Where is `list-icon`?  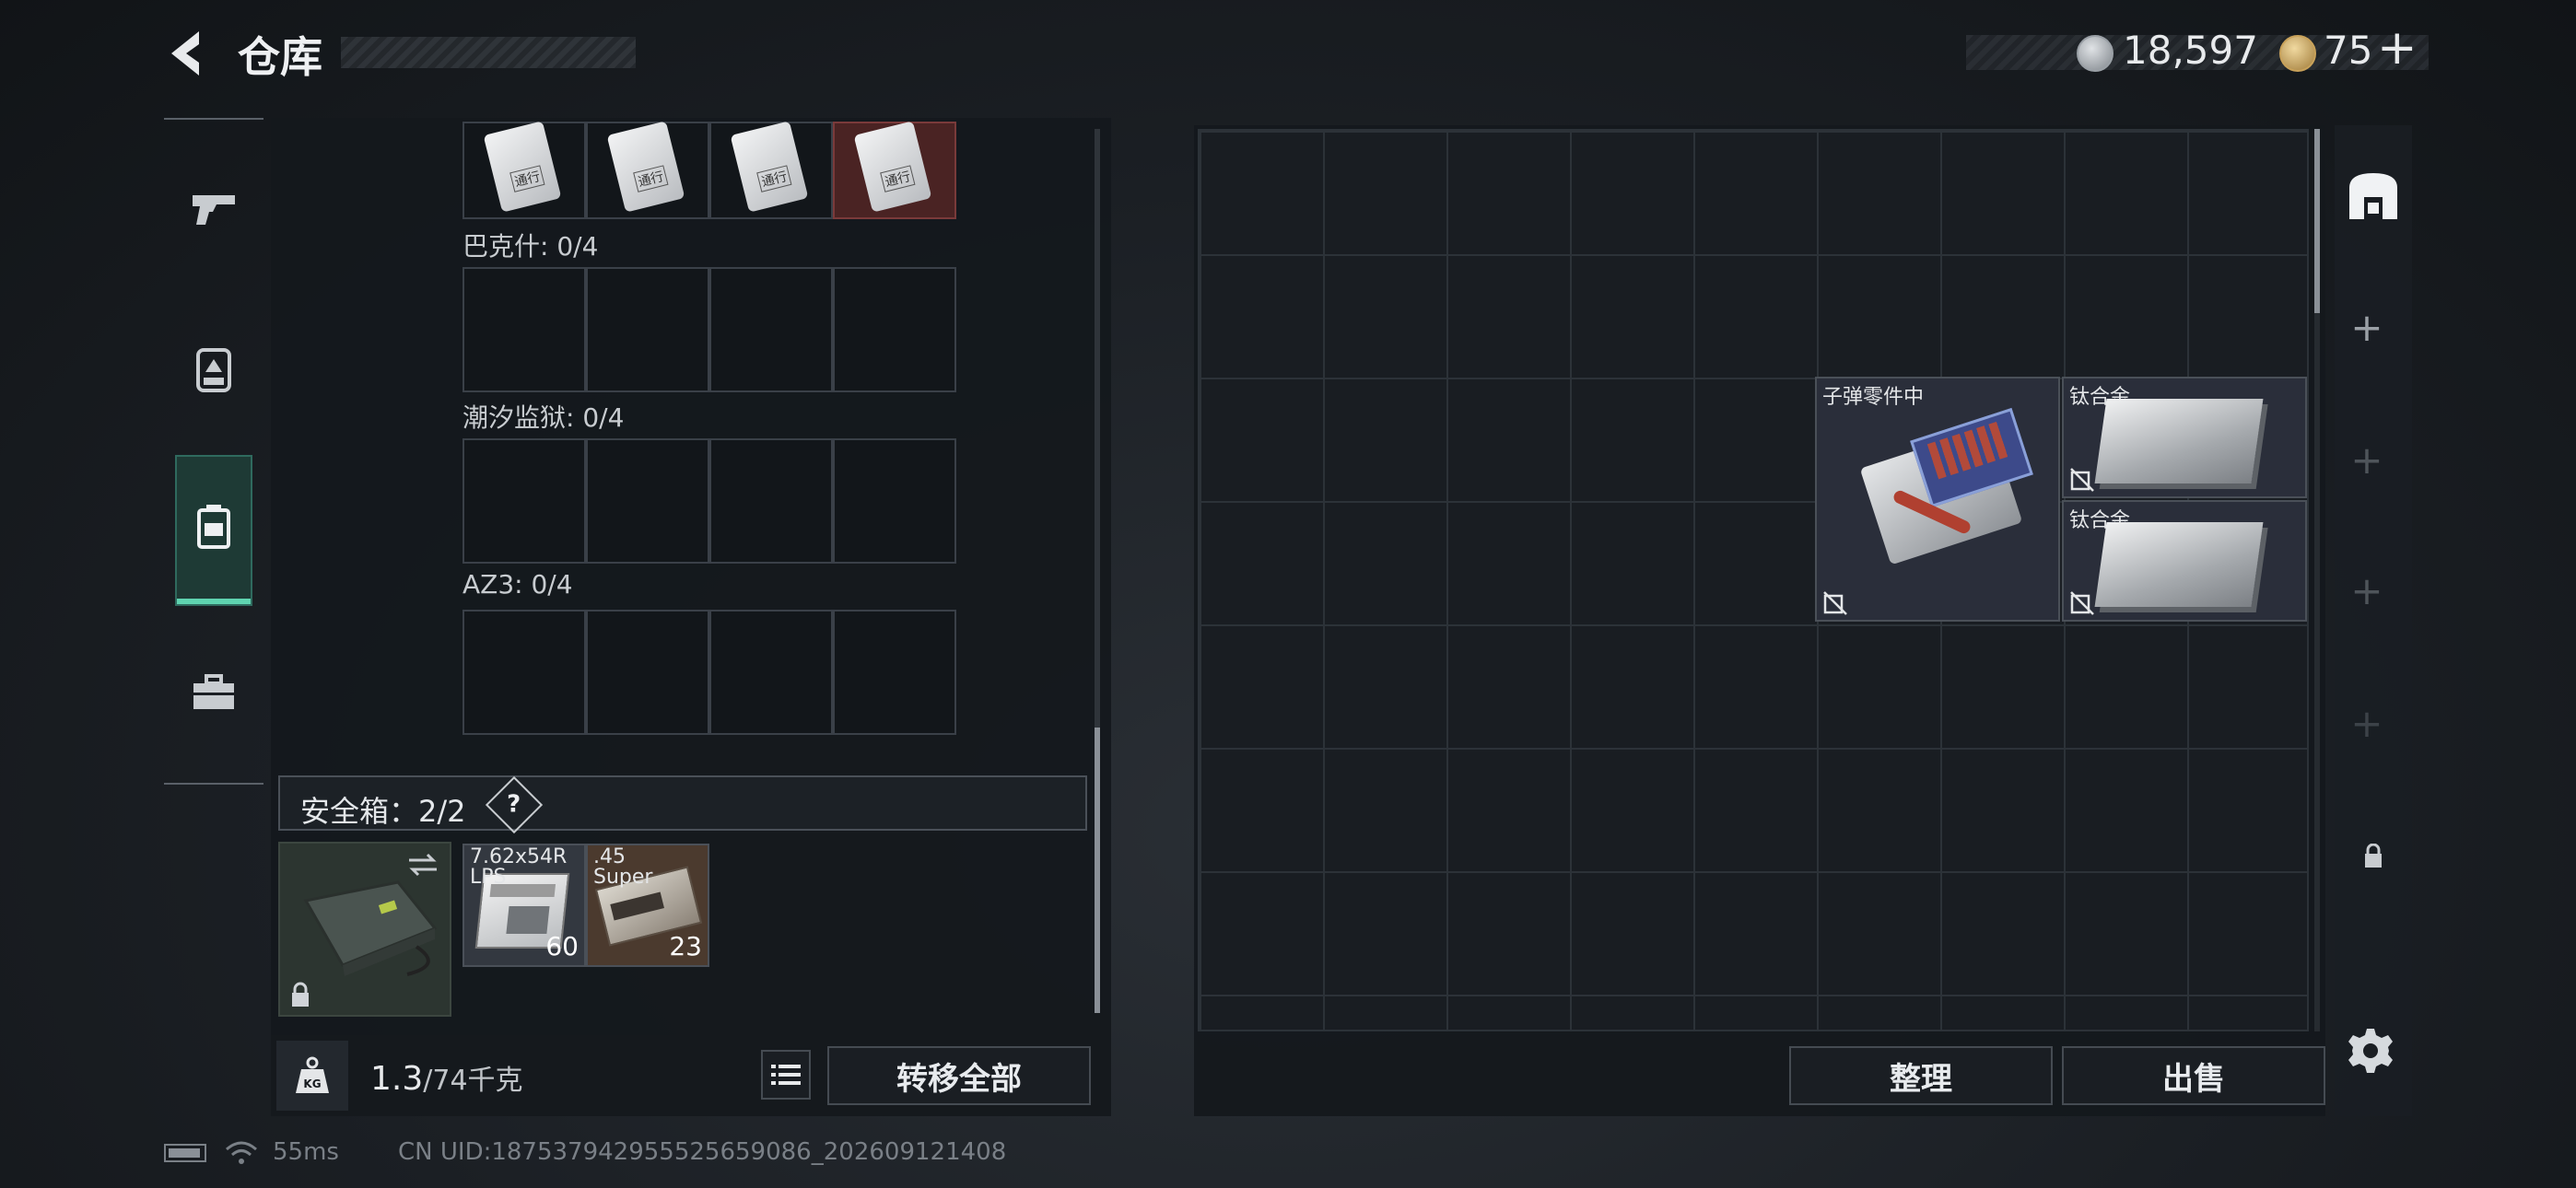 list-icon is located at coordinates (786, 1075).